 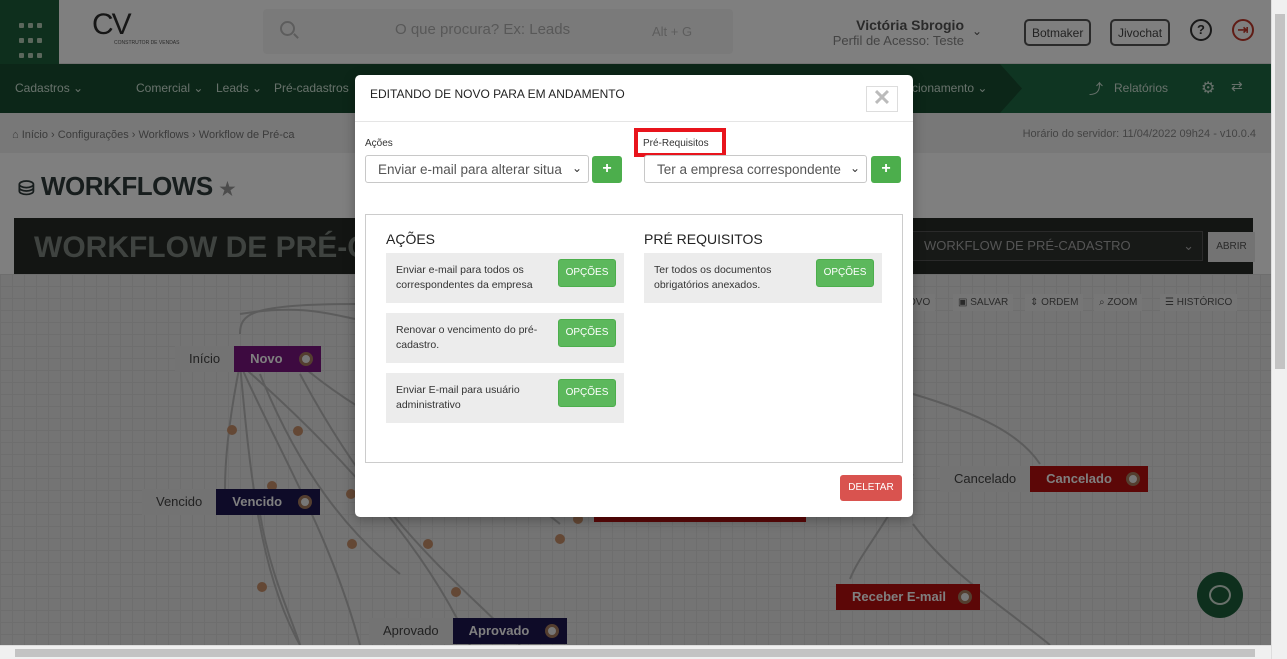 What do you see at coordinates (467, 337) in the screenshot?
I see `acao-text: Renovar o vencimento do pré-cadastro.` at bounding box center [467, 337].